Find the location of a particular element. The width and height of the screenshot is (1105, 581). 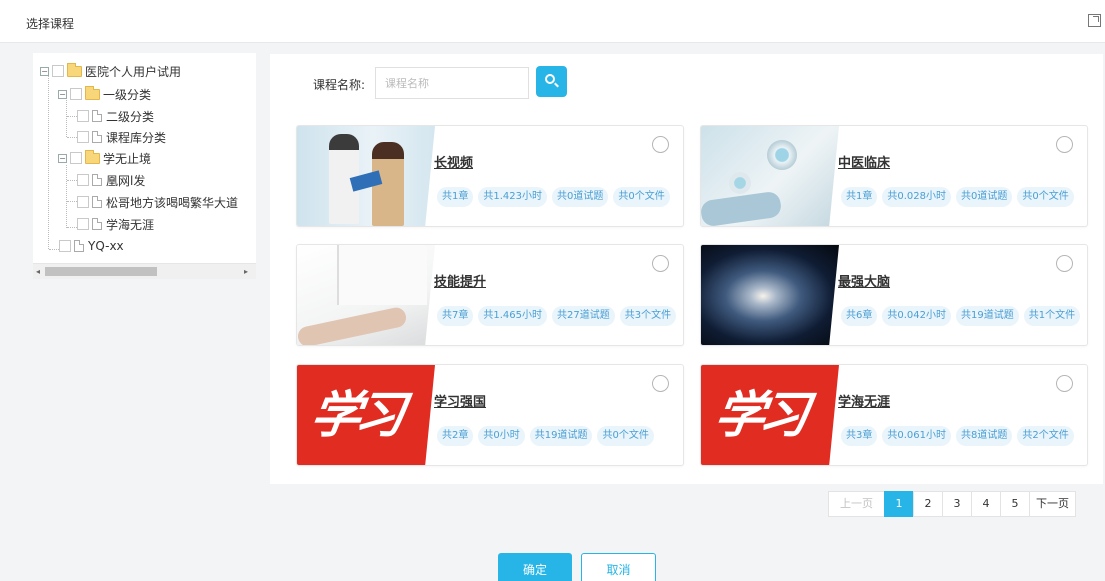

course-card: 技能提升 共7章 共1.465小时 共27道试题 共3个文件 is located at coordinates (490, 295).